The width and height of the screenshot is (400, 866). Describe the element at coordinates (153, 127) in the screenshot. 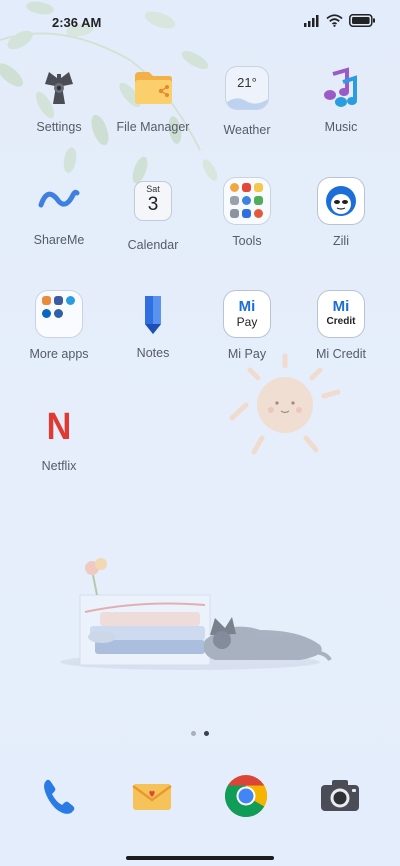

I see `app-label: File Manager` at that location.